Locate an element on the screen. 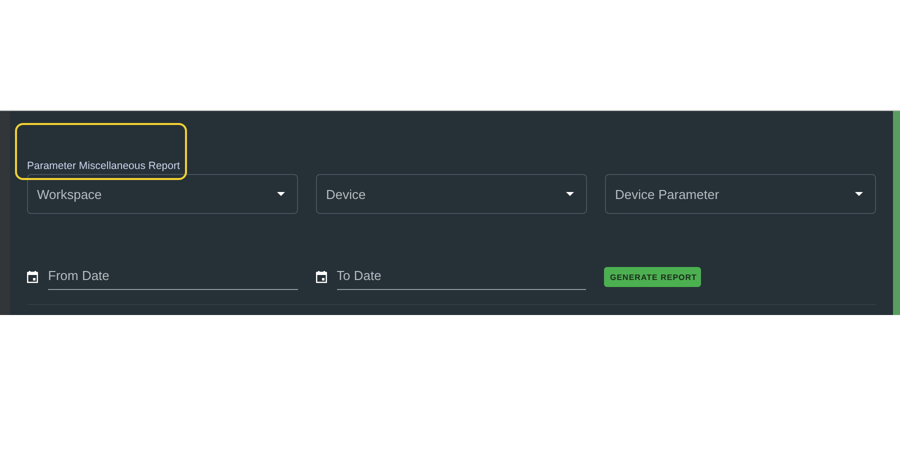 Image resolution: width=900 pixels, height=450 pixels. generate-report-button: GENERATE REPORT is located at coordinates (652, 277).